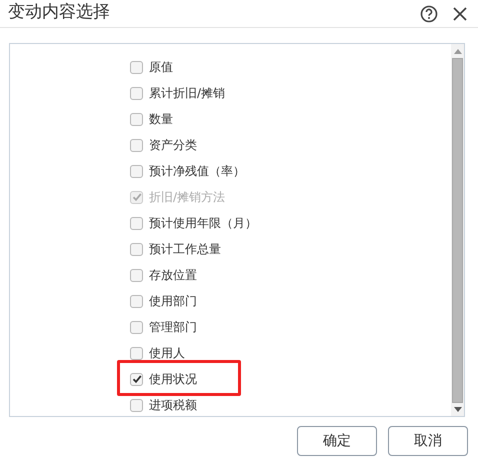 This screenshot has width=478, height=474. Describe the element at coordinates (173, 405) in the screenshot. I see `option-label: 进项税额` at that location.